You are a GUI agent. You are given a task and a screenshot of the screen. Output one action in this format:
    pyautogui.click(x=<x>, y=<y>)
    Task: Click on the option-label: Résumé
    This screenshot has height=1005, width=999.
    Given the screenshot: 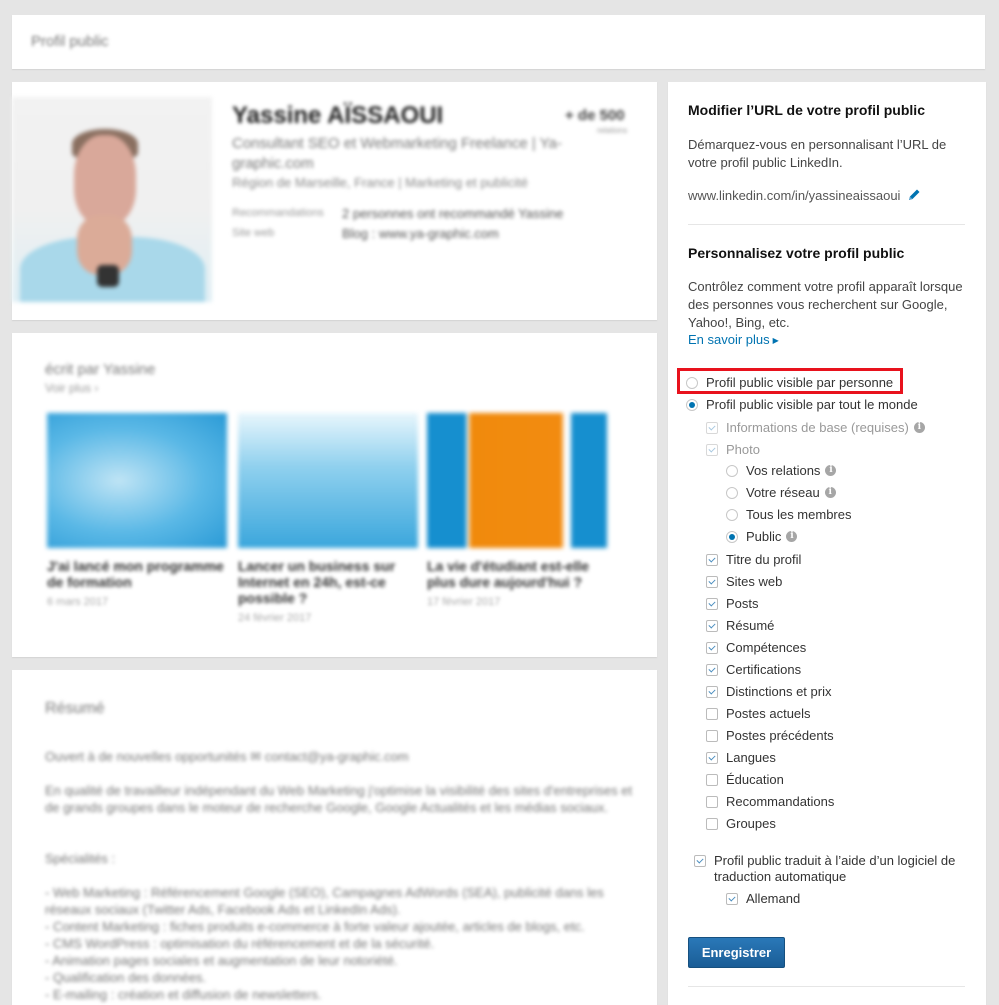 What is the action you would take?
    pyautogui.click(x=750, y=625)
    